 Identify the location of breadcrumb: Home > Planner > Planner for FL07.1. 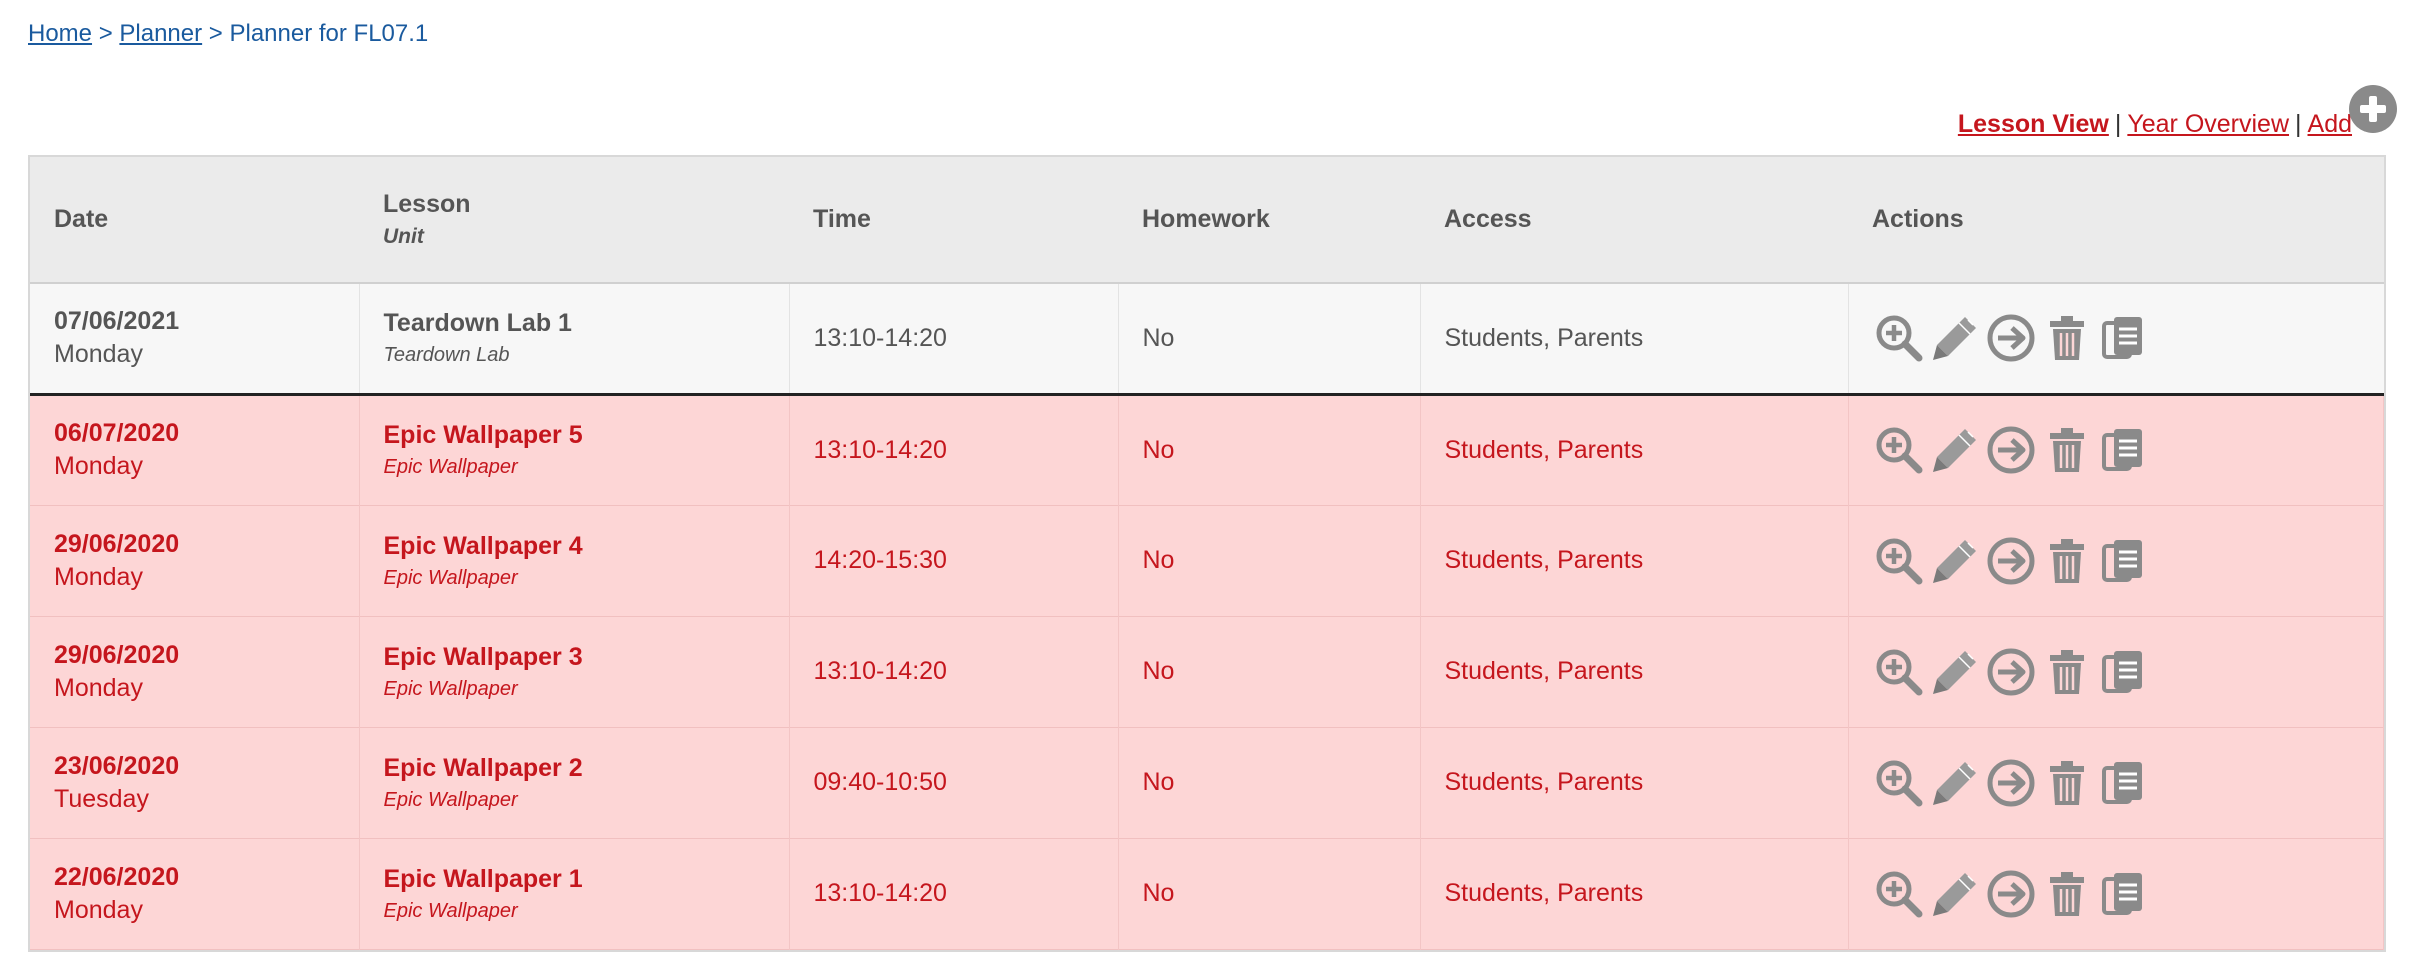
(228, 34).